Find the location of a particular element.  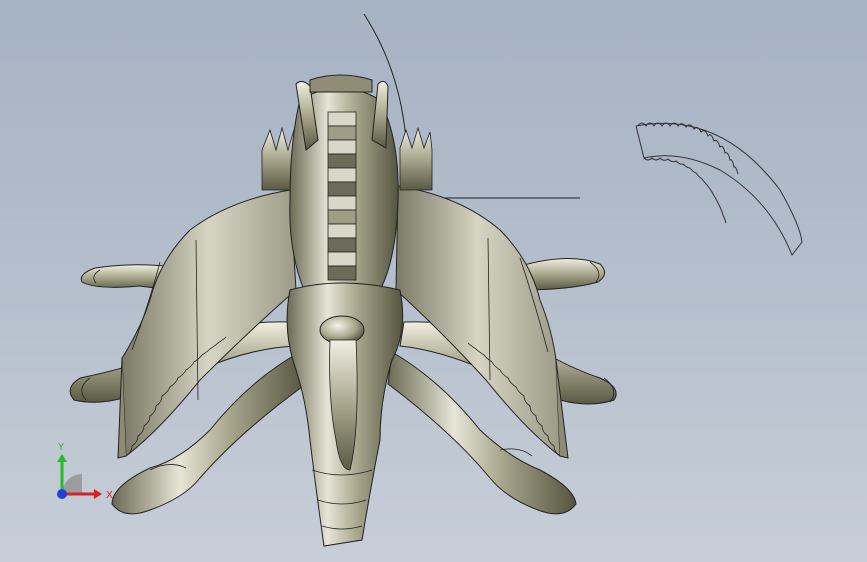

y-axis-label: Y is located at coordinates (61, 447).